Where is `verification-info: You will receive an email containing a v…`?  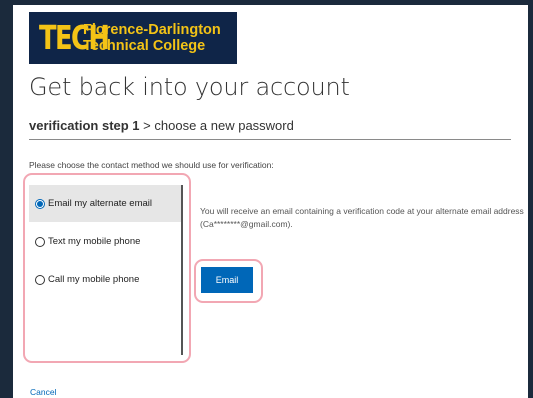 verification-info: You will receive an email containing a v… is located at coordinates (362, 217).